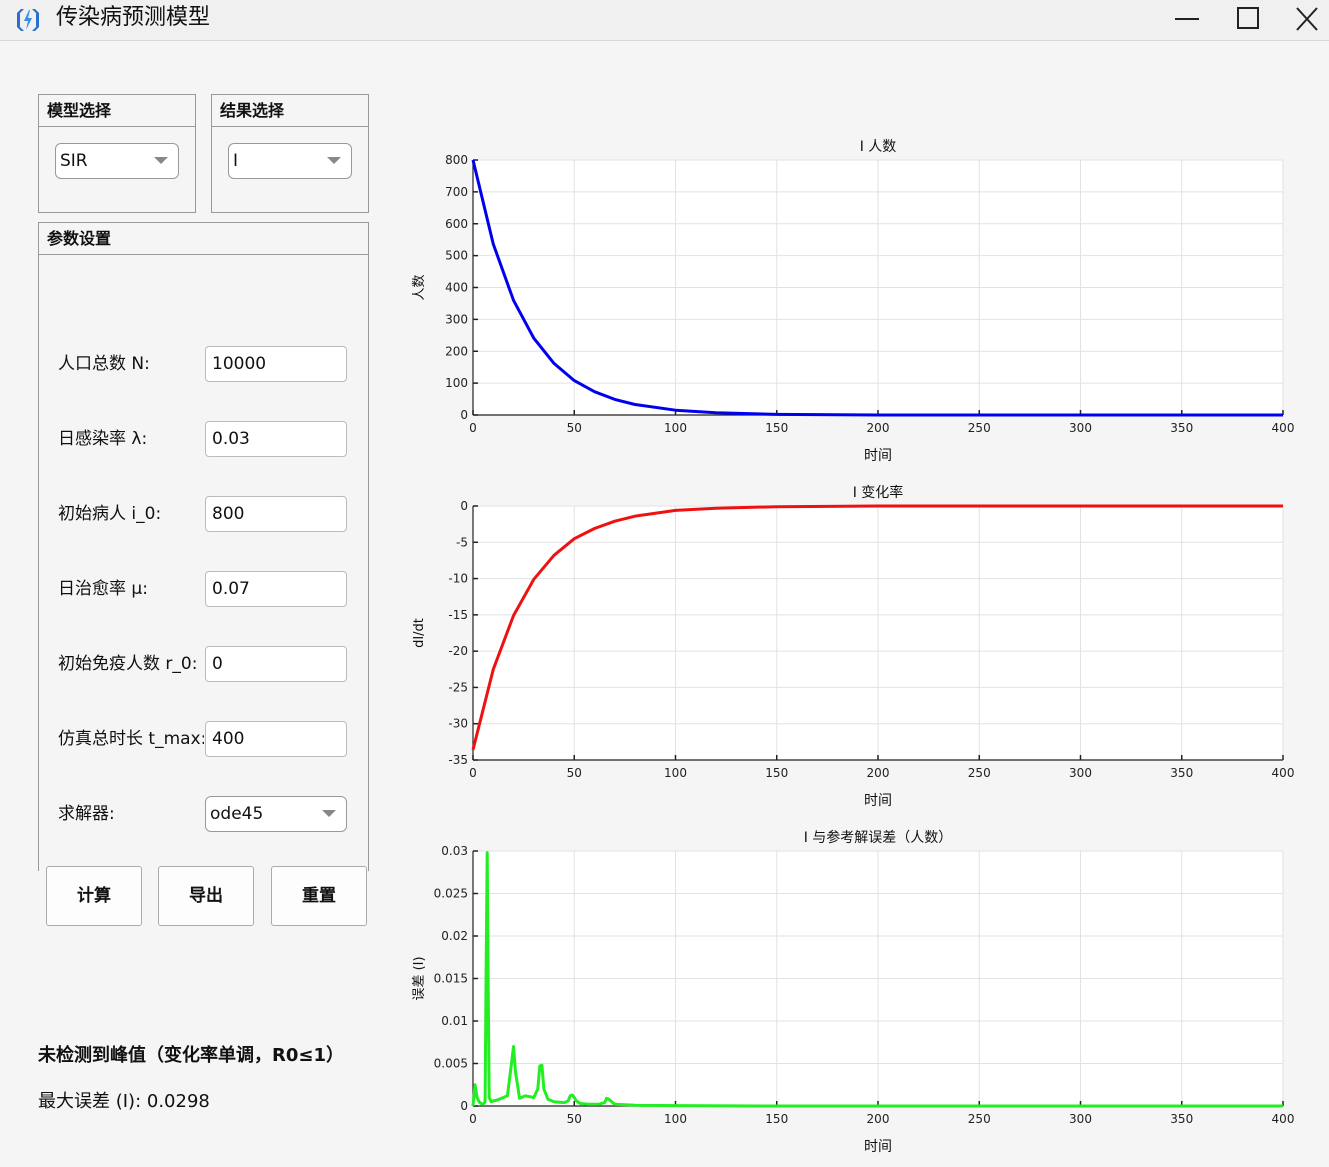  Describe the element at coordinates (458, 760) in the screenshot. I see `y-tick-label: -35` at that location.